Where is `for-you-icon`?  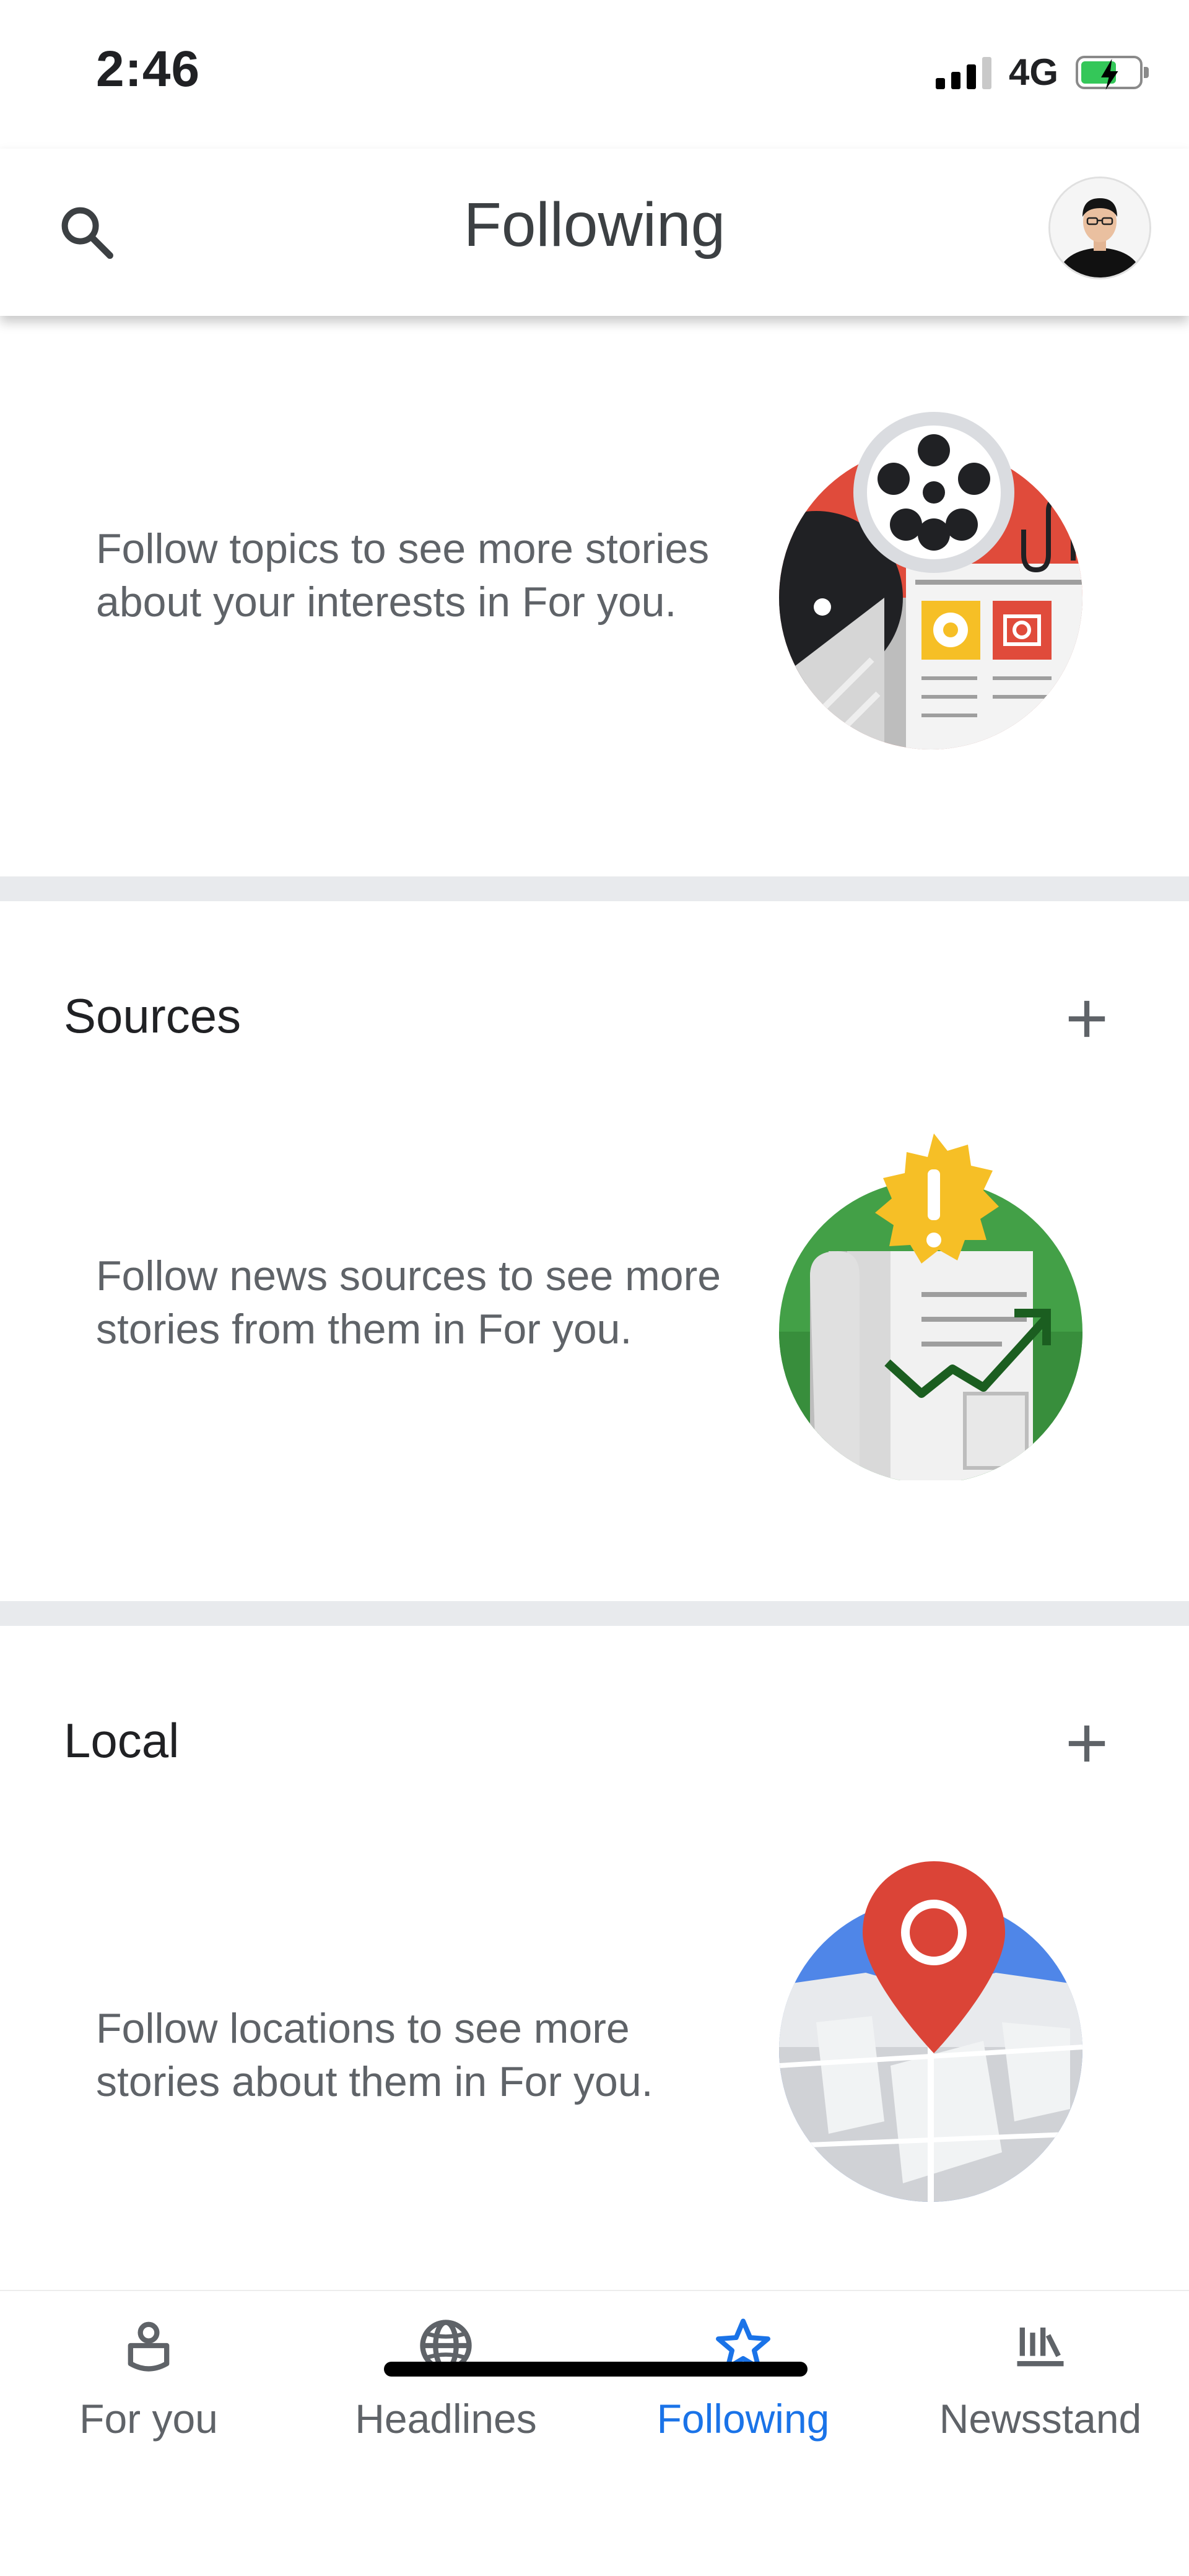
for-you-icon is located at coordinates (149, 2346).